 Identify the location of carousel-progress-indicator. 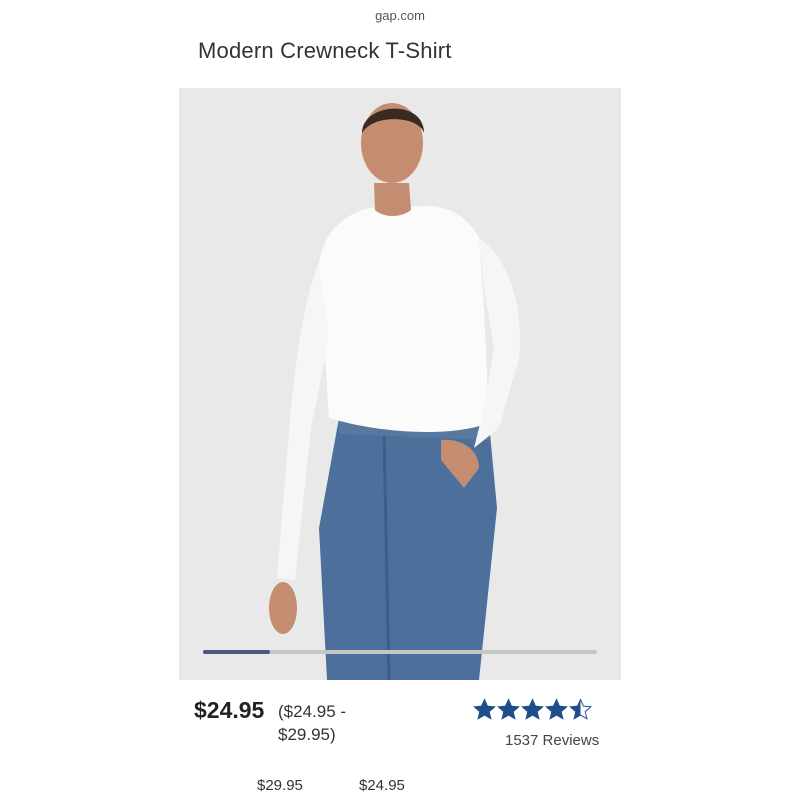
(236, 652).